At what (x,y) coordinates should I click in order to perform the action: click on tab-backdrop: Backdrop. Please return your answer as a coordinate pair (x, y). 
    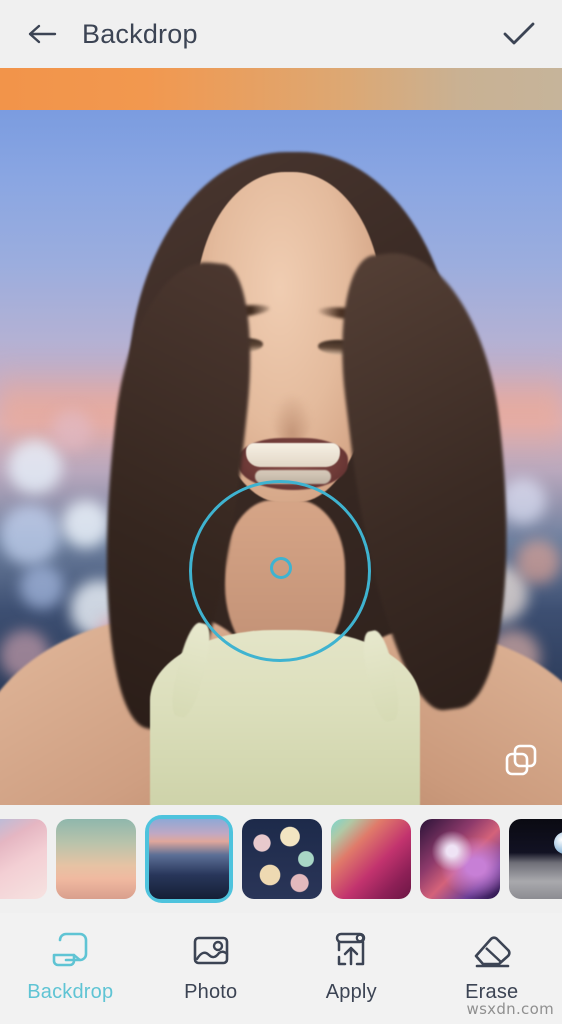
    Looking at the image, I should click on (70, 965).